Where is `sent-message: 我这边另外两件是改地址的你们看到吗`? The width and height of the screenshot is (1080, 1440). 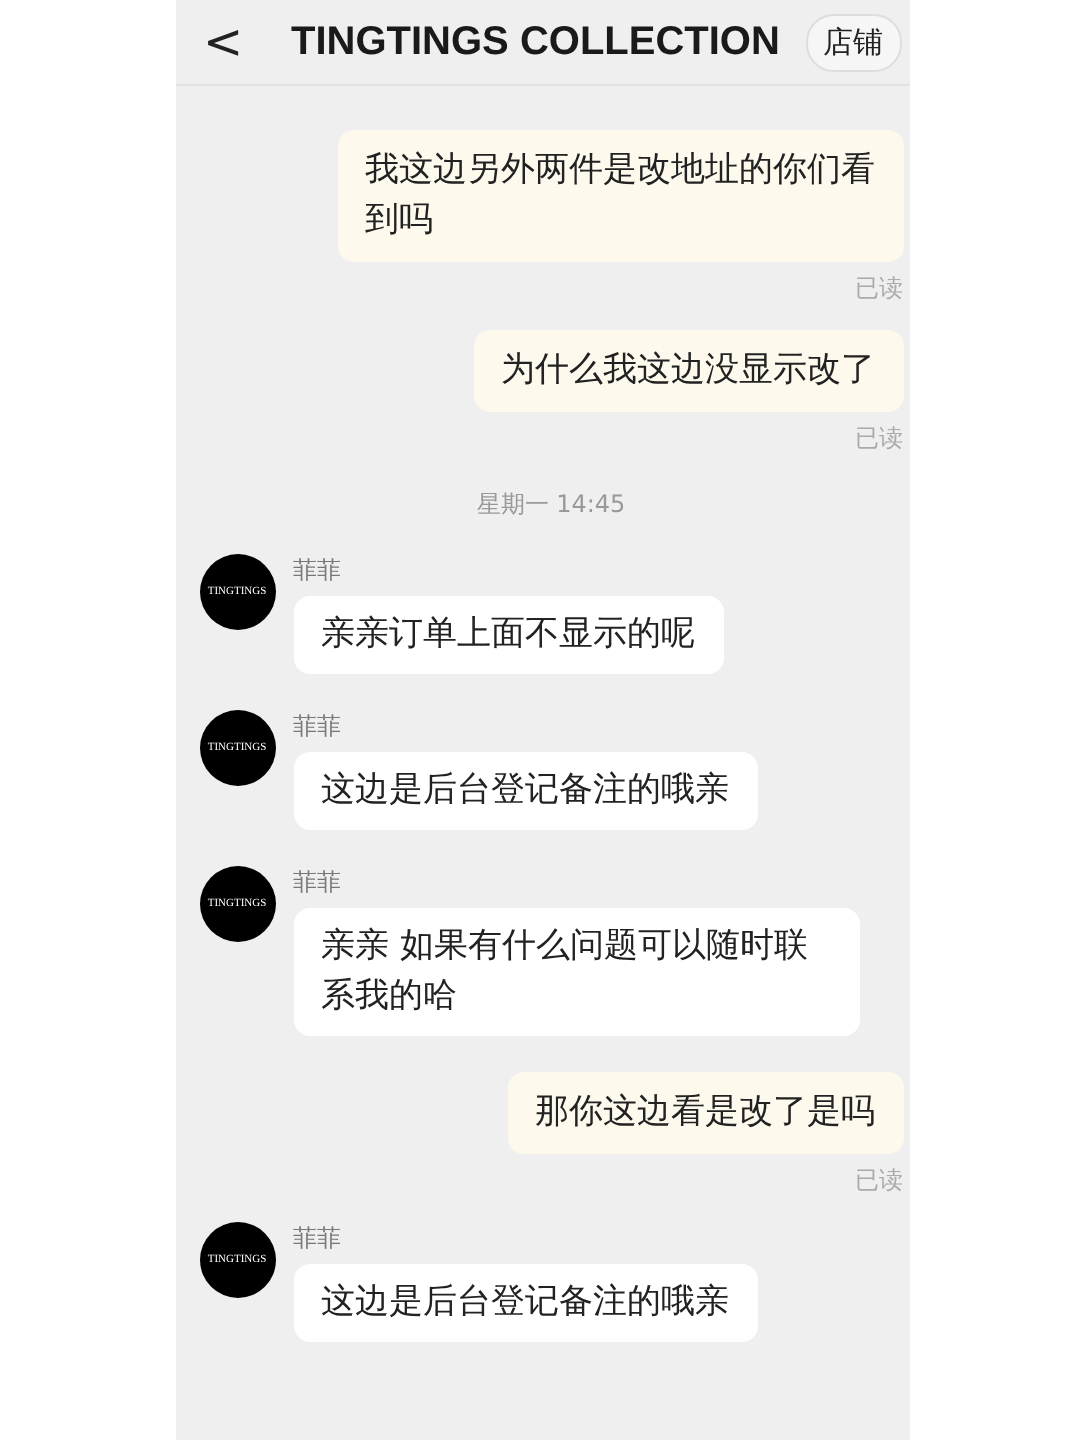 sent-message: 我这边另外两件是改地址的你们看到吗 is located at coordinates (620, 196).